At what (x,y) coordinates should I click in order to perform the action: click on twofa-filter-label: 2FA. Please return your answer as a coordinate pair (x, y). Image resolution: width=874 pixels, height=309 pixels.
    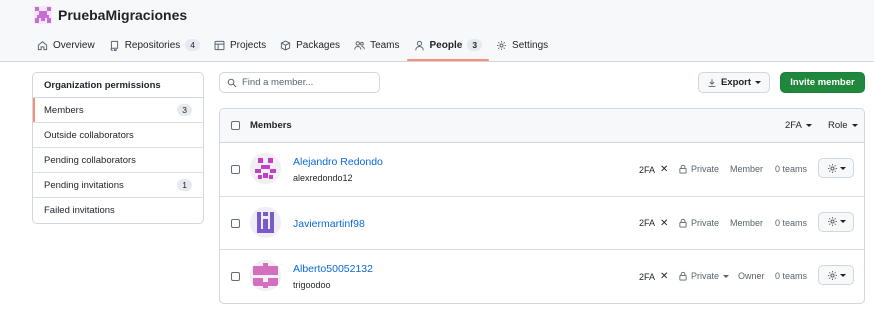
    Looking at the image, I should click on (793, 125).